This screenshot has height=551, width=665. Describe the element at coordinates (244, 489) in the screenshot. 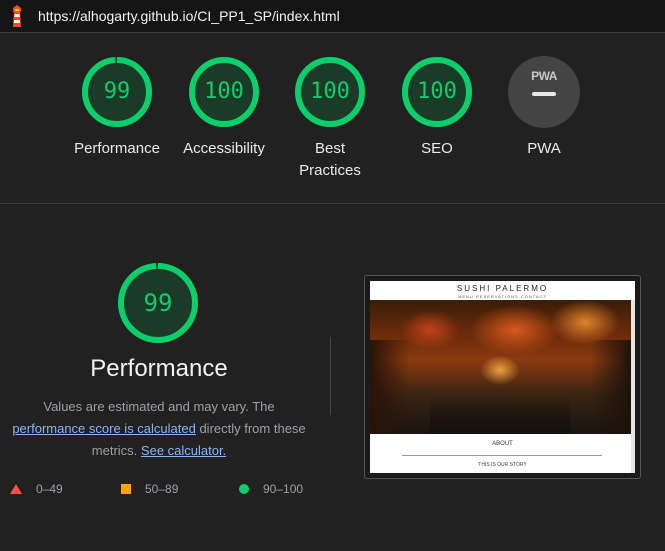

I see `circle-icon` at that location.